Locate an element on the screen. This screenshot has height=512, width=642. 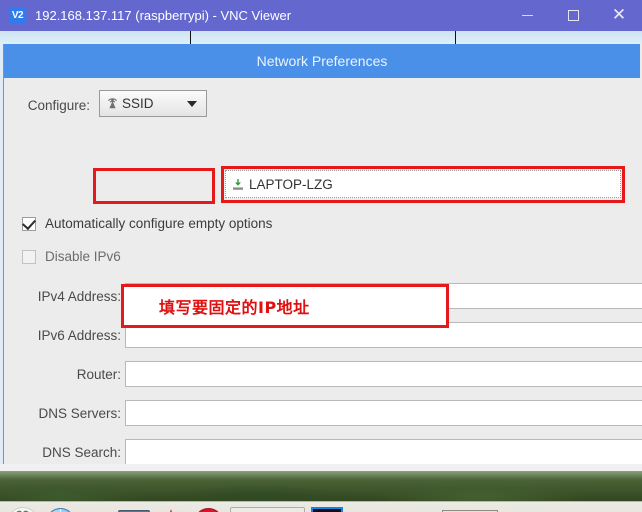
ssid-value-text: LAPTOP-LZG is located at coordinates (291, 184).